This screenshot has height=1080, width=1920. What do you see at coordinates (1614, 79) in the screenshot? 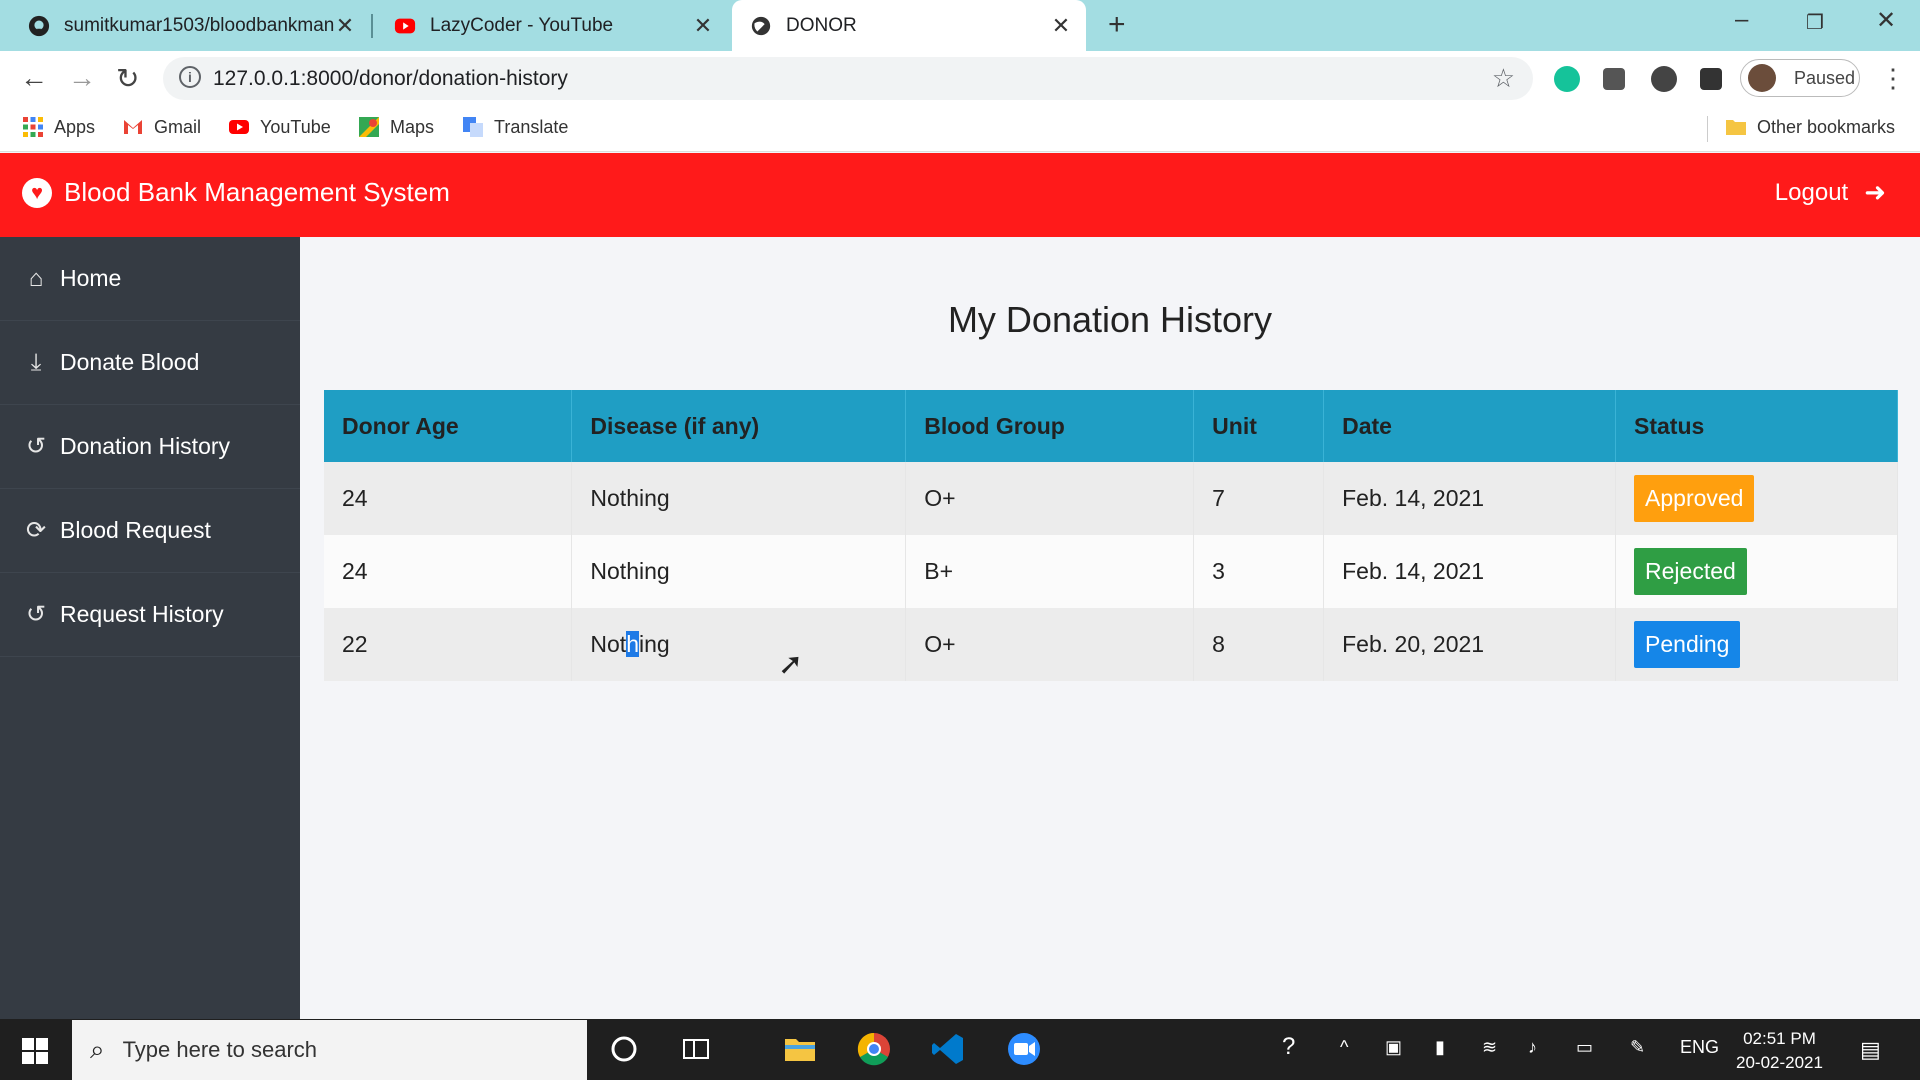
I see `extension-pen-icon` at bounding box center [1614, 79].